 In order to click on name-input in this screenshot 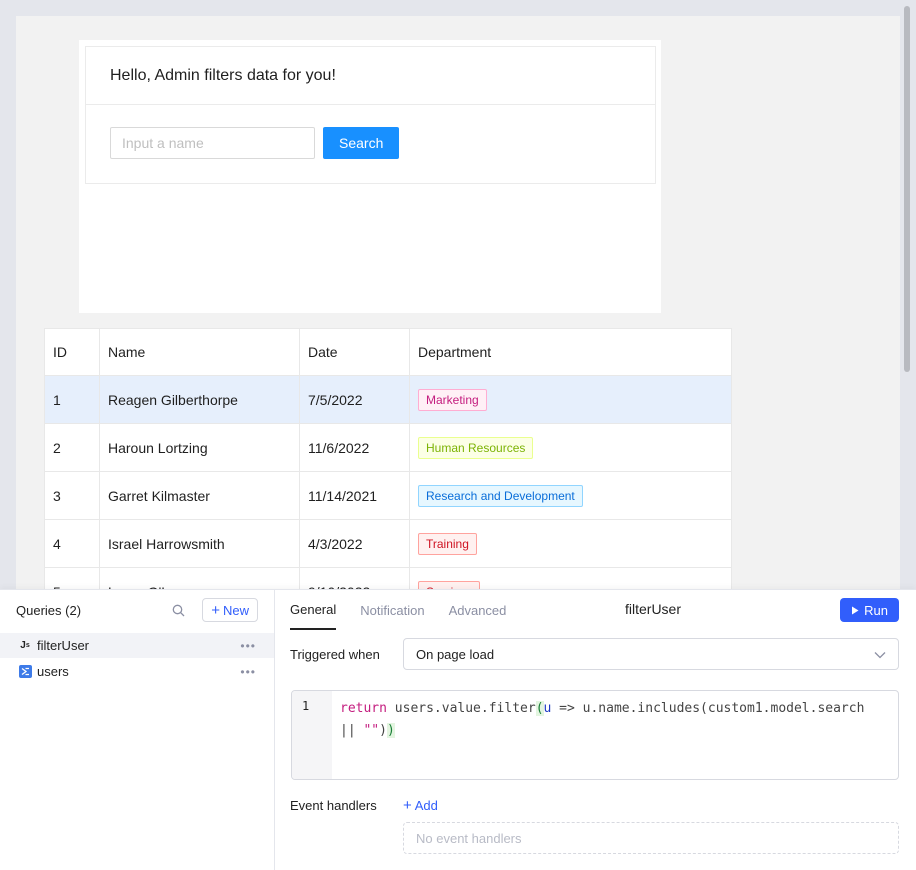, I will do `click(212, 143)`.